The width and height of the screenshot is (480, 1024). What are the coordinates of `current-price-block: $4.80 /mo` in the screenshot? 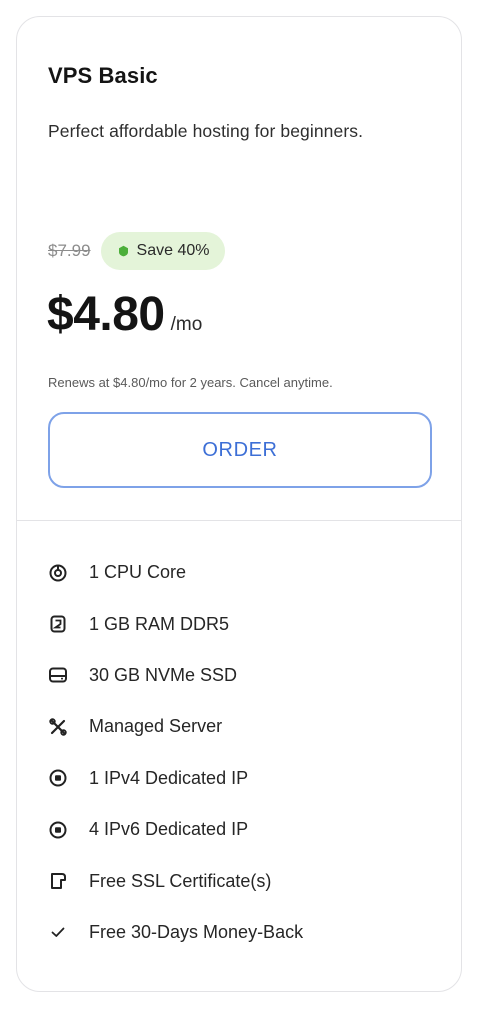 It's located at (124, 314).